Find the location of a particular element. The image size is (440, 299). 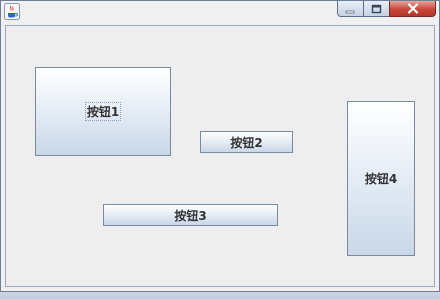

button-1: 按钮1 is located at coordinates (103, 111).